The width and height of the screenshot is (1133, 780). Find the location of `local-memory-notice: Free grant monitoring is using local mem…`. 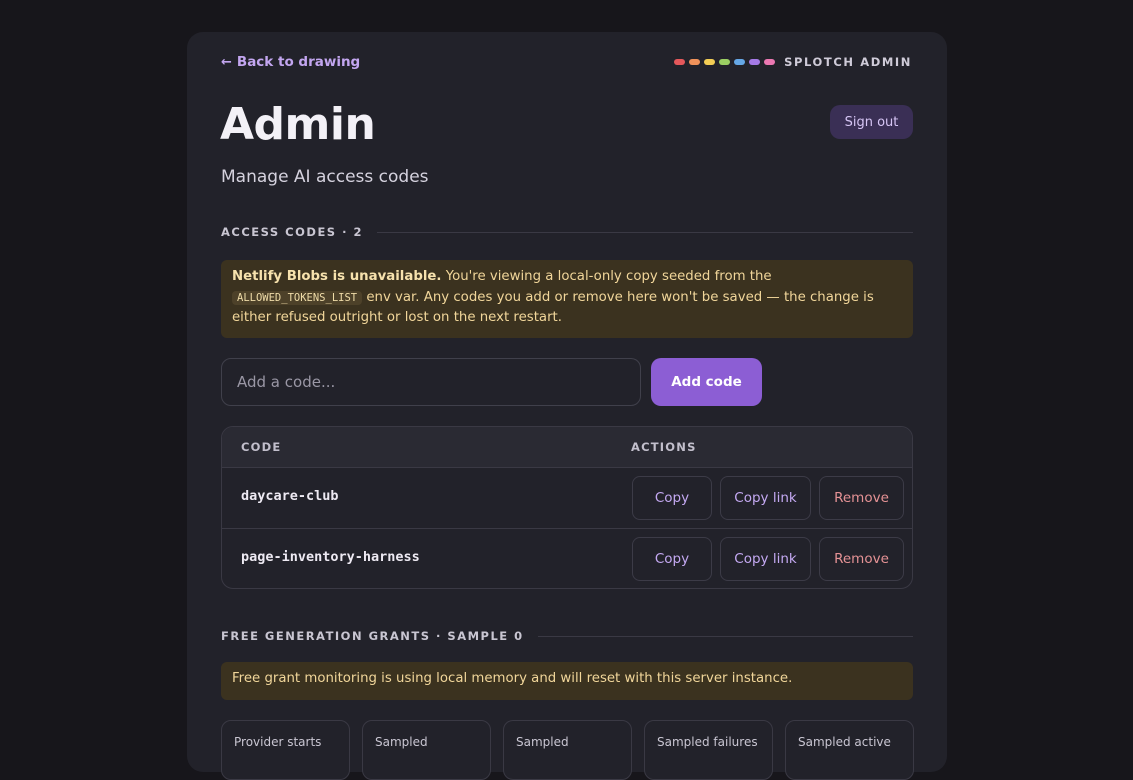

local-memory-notice: Free grant monitoring is using local mem… is located at coordinates (567, 681).